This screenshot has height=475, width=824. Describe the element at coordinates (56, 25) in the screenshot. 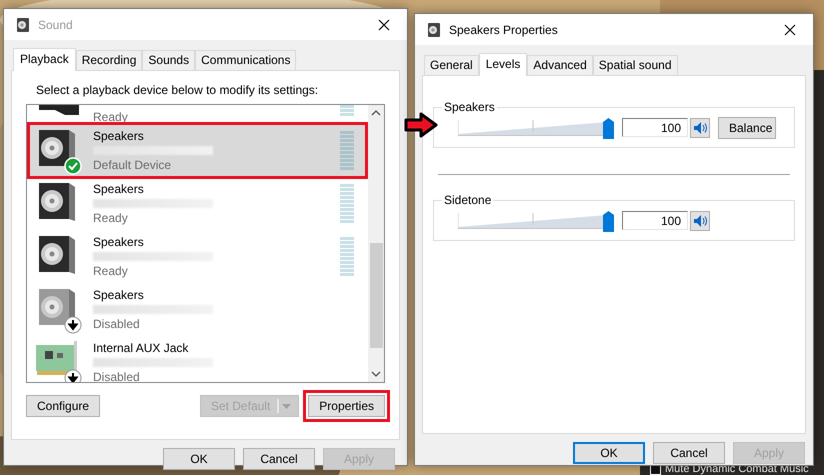

I see `window-title: Sound` at that location.